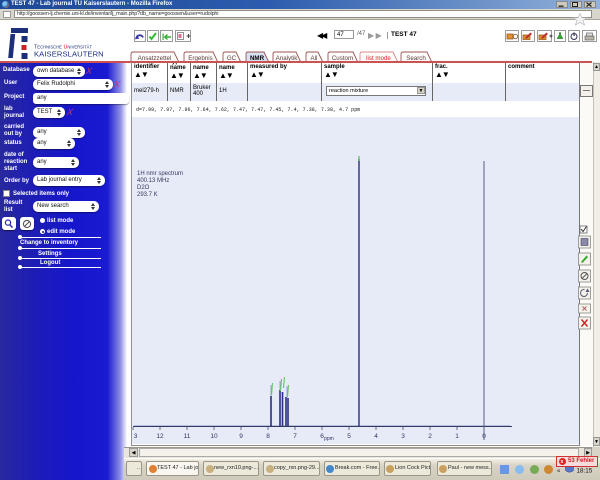 The image size is (600, 480). Describe the element at coordinates (153, 181) in the screenshot. I see `svg-text: 400.13 MHz` at that location.